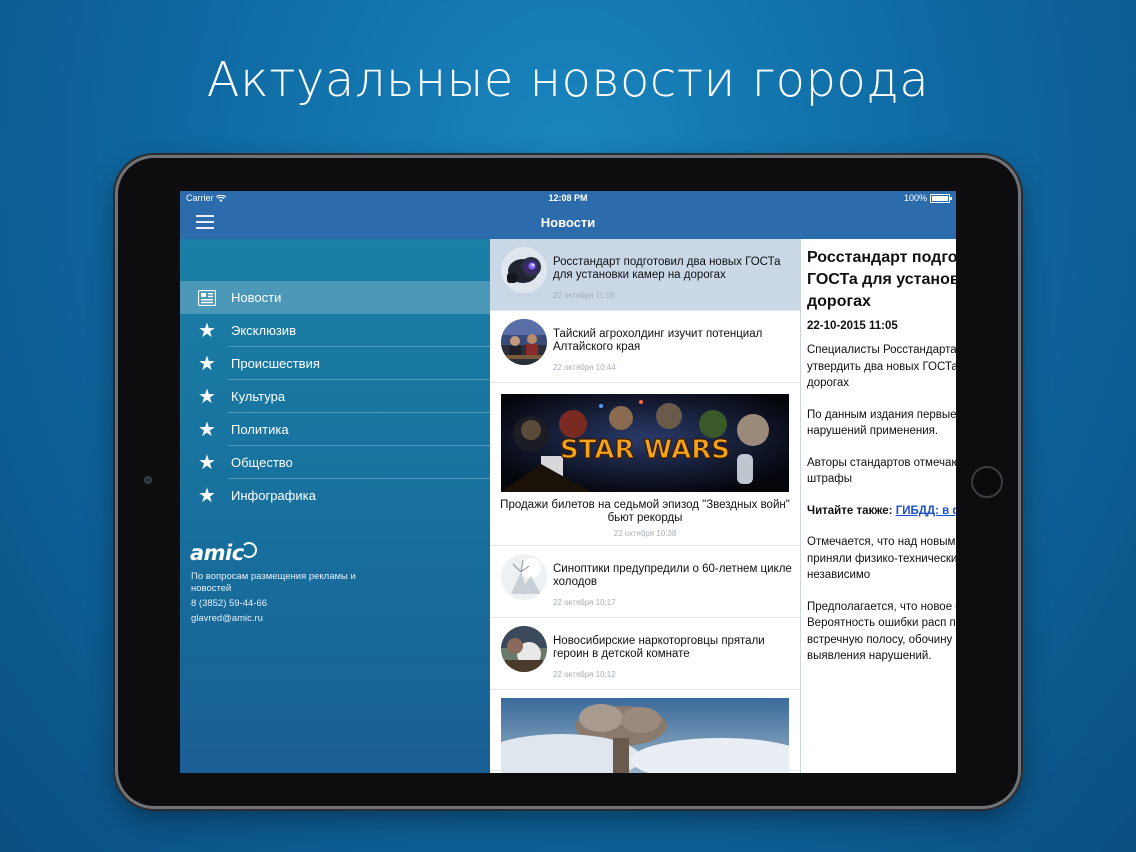 This screenshot has height=852, width=1136. What do you see at coordinates (645, 533) in the screenshot?
I see `news-date: 22 октября 10:38` at bounding box center [645, 533].